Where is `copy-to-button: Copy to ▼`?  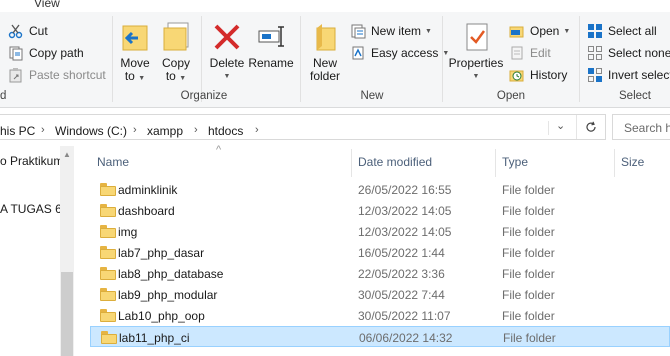
copy-to-button: Copy to ▼ is located at coordinates (176, 52).